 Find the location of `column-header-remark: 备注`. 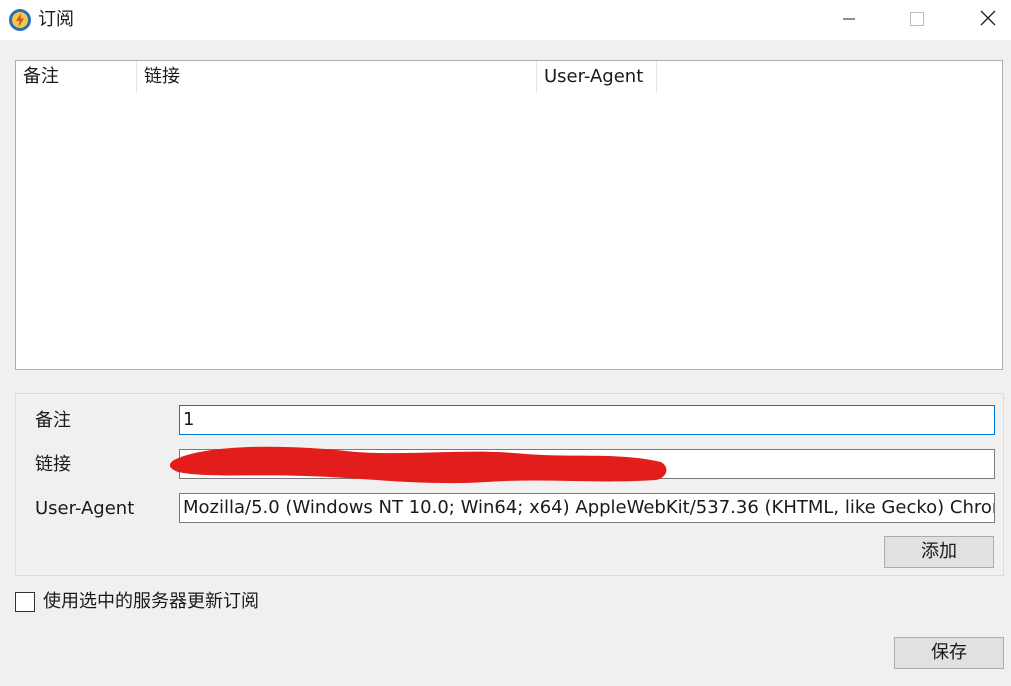

column-header-remark: 备注 is located at coordinates (76, 77).